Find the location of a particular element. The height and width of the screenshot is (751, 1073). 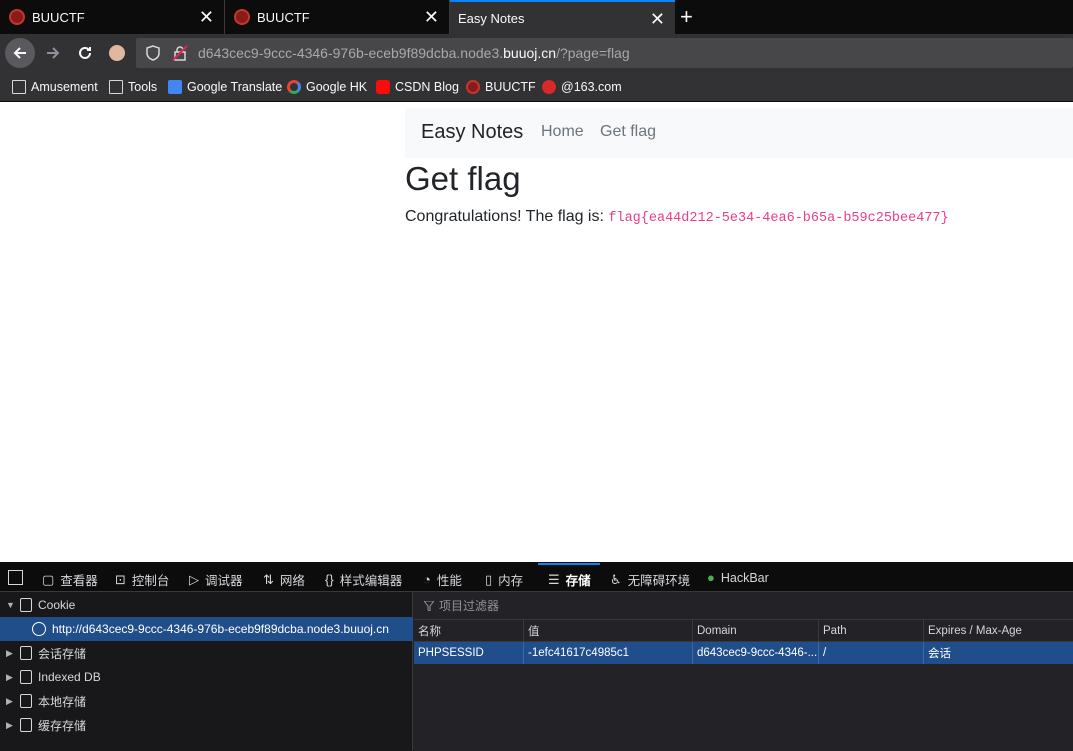

bookmark-tools: Tools is located at coordinates (133, 87).